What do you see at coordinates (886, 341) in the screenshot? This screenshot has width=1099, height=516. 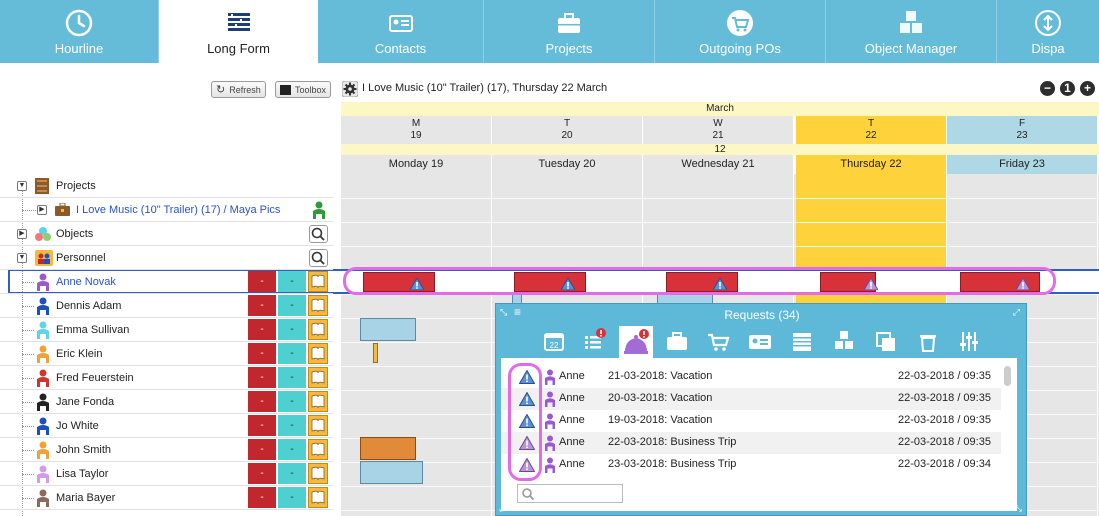 I see `copy-tab-icon` at bounding box center [886, 341].